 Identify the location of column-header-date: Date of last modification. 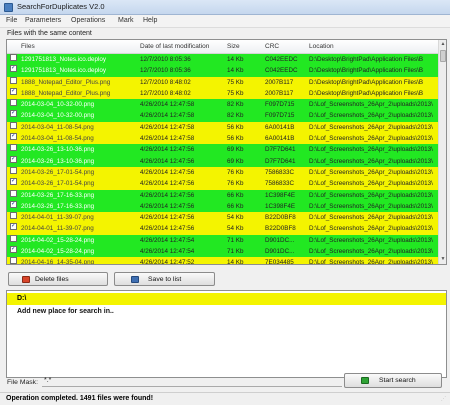
(174, 46).